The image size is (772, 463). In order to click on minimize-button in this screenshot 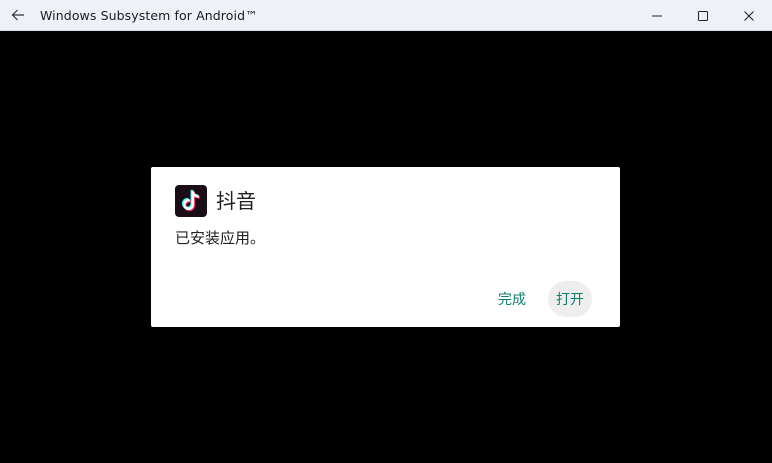, I will do `click(657, 15)`.